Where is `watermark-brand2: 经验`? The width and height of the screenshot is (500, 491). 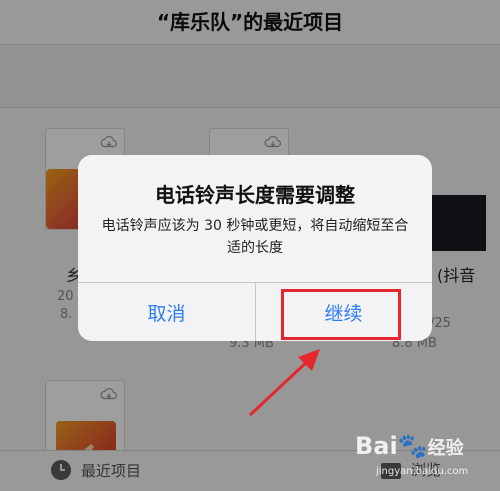 watermark-brand2: 经验 is located at coordinates (445, 448).